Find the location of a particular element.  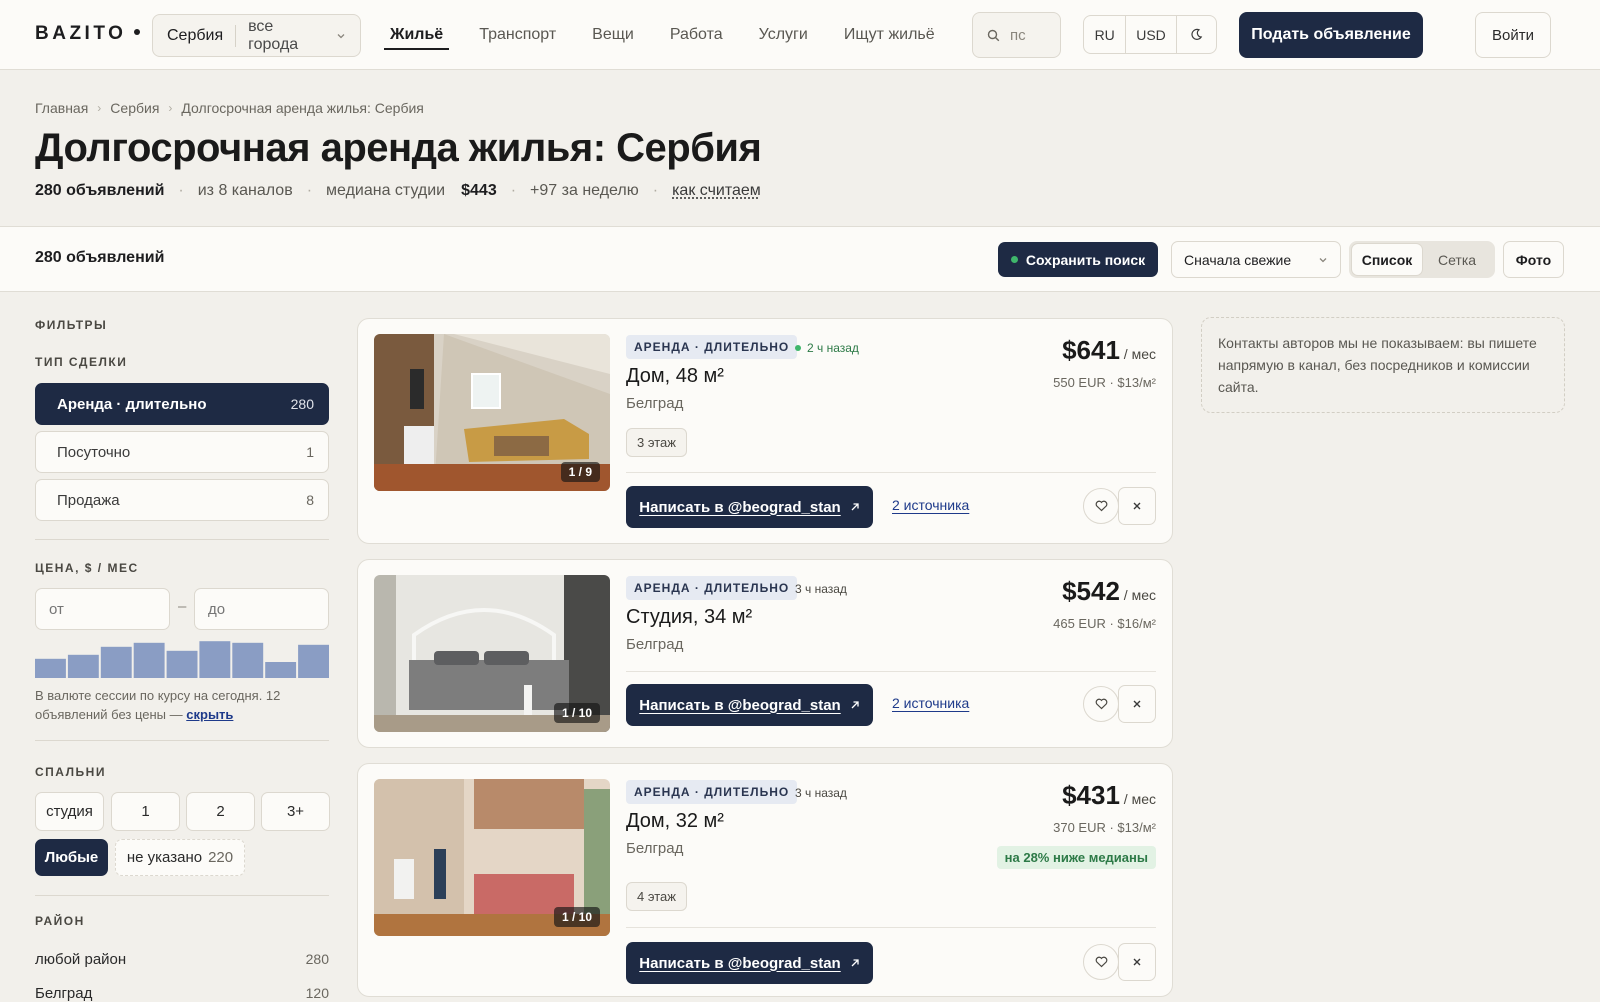

nav-link-services: Услуги is located at coordinates (783, 35).